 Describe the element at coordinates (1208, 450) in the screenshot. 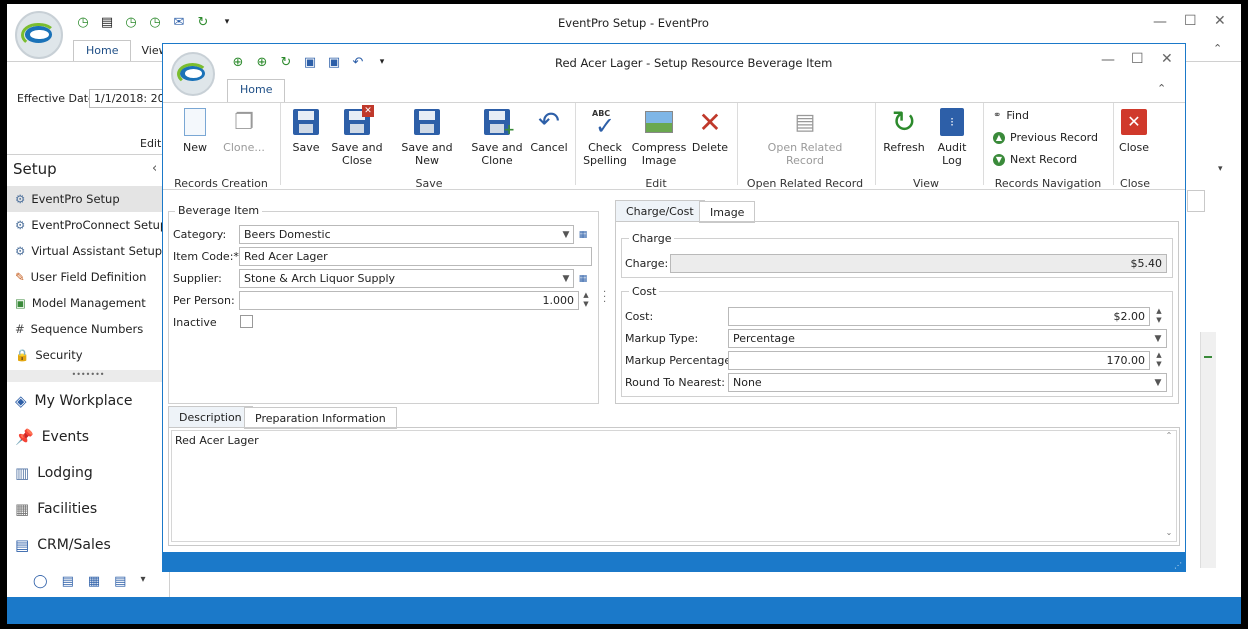

I see `background-scrollbar` at that location.